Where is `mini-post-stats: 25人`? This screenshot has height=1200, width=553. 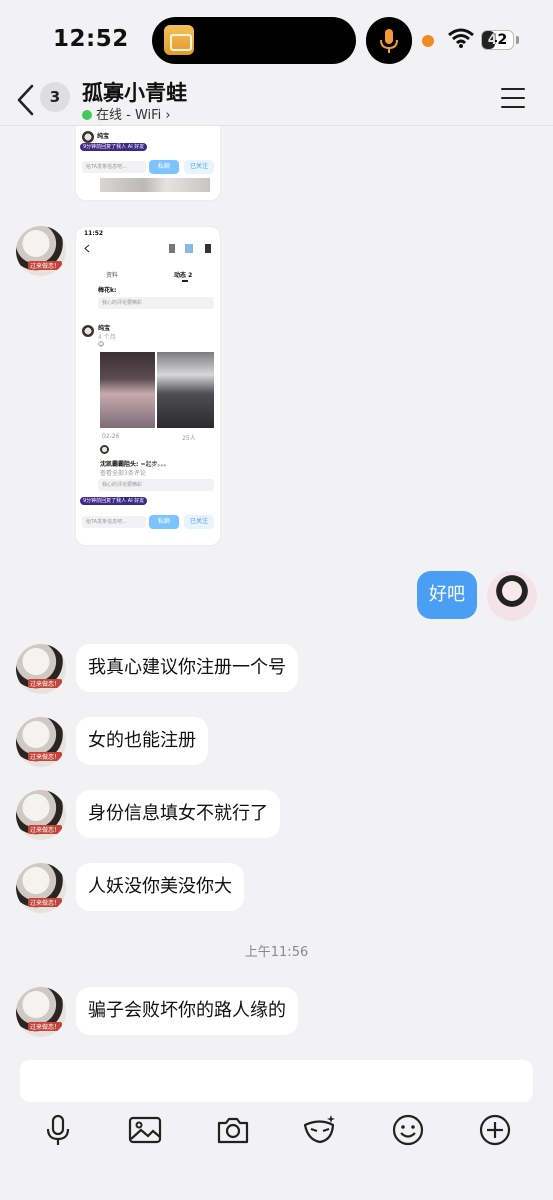 mini-post-stats: 25人 is located at coordinates (189, 438).